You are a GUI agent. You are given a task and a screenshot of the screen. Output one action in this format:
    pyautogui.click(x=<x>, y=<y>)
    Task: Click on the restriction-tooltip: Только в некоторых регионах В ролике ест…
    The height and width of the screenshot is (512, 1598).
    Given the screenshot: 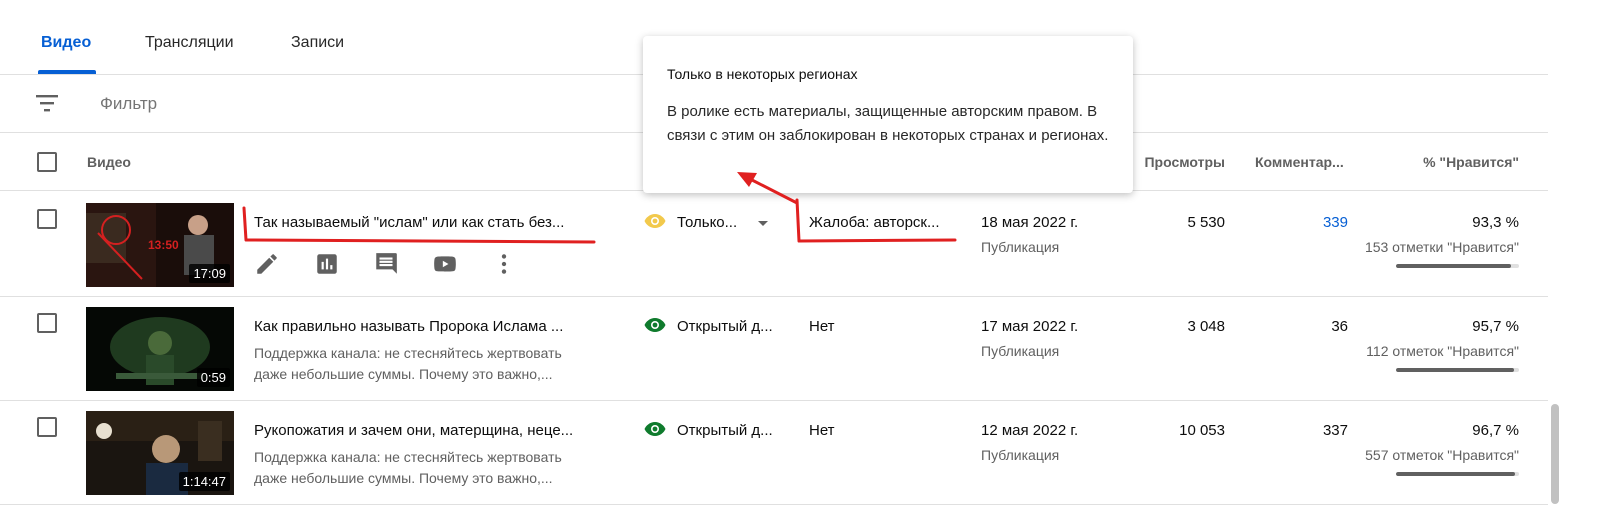 What is the action you would take?
    pyautogui.click(x=888, y=114)
    